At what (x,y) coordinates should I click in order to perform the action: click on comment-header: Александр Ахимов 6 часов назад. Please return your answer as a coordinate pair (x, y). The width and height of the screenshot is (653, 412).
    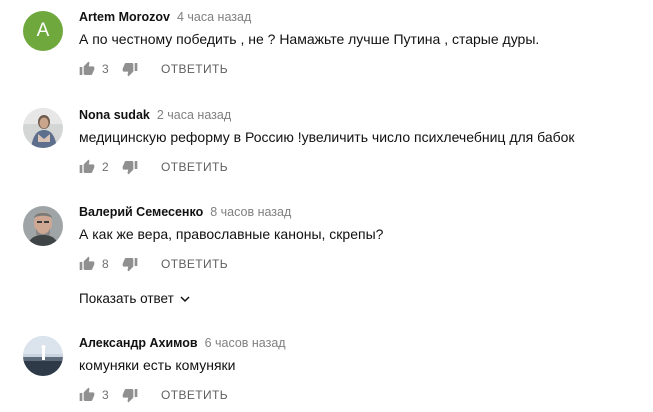
    Looking at the image, I should click on (182, 343).